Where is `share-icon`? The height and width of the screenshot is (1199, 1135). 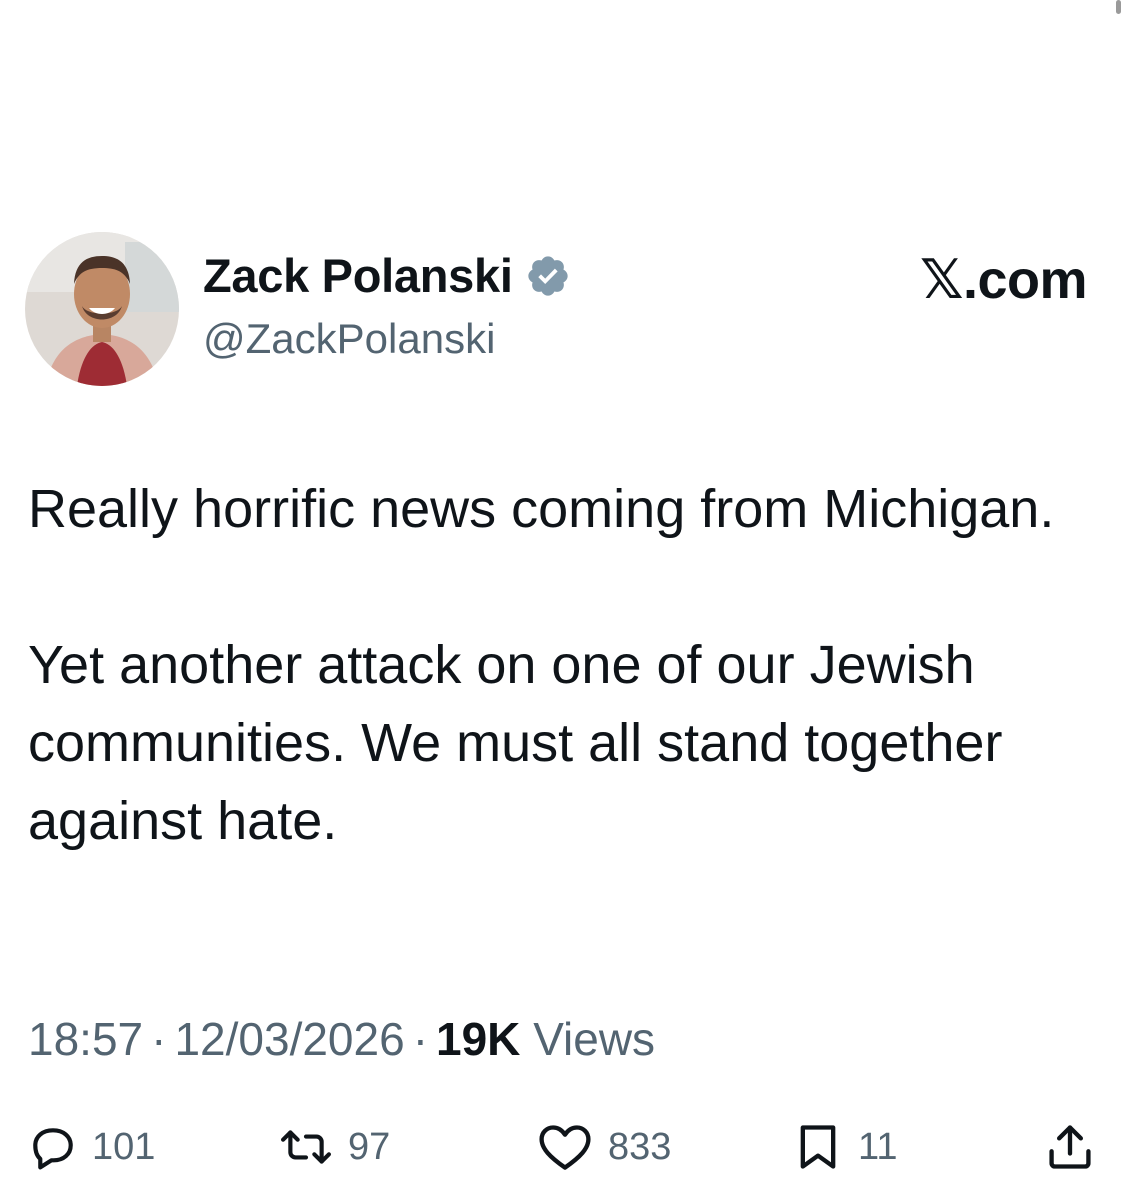
share-icon is located at coordinates (1070, 1147).